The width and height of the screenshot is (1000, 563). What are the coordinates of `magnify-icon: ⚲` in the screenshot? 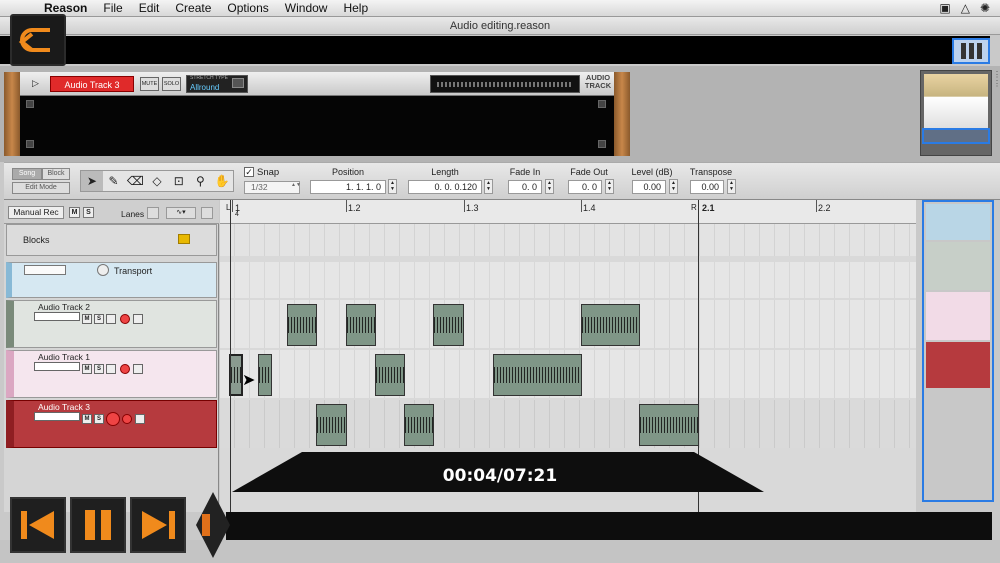 It's located at (201, 181).